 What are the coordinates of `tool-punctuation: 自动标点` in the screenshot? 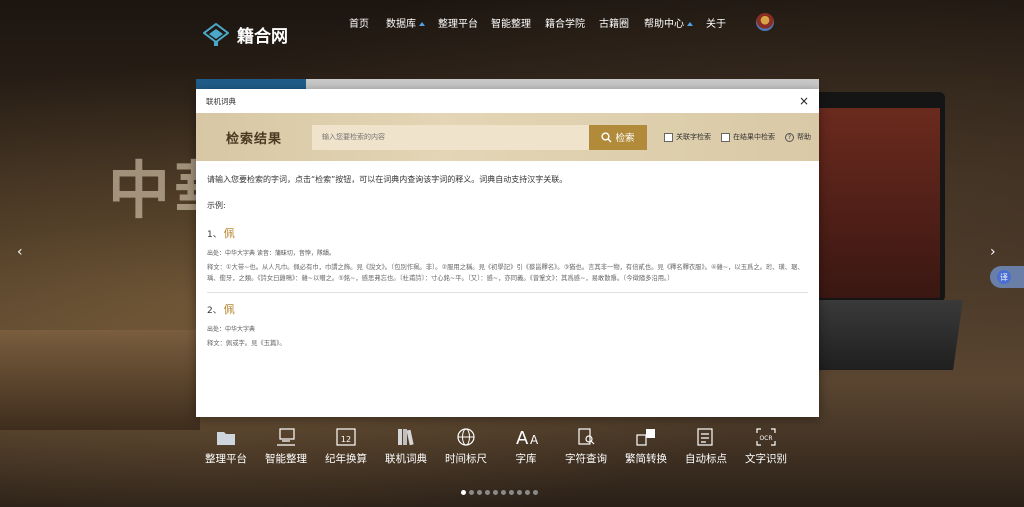 It's located at (706, 446).